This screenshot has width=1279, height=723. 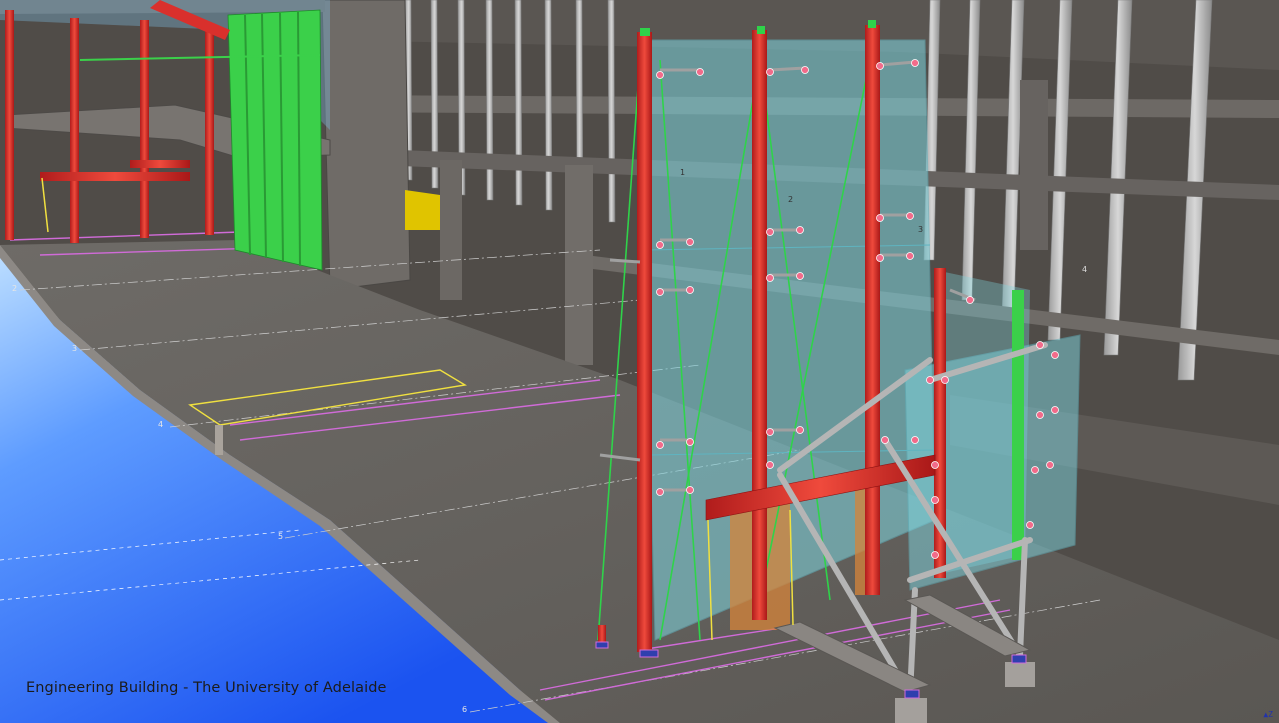 I want to click on slab-post, so click(x=219, y=440).